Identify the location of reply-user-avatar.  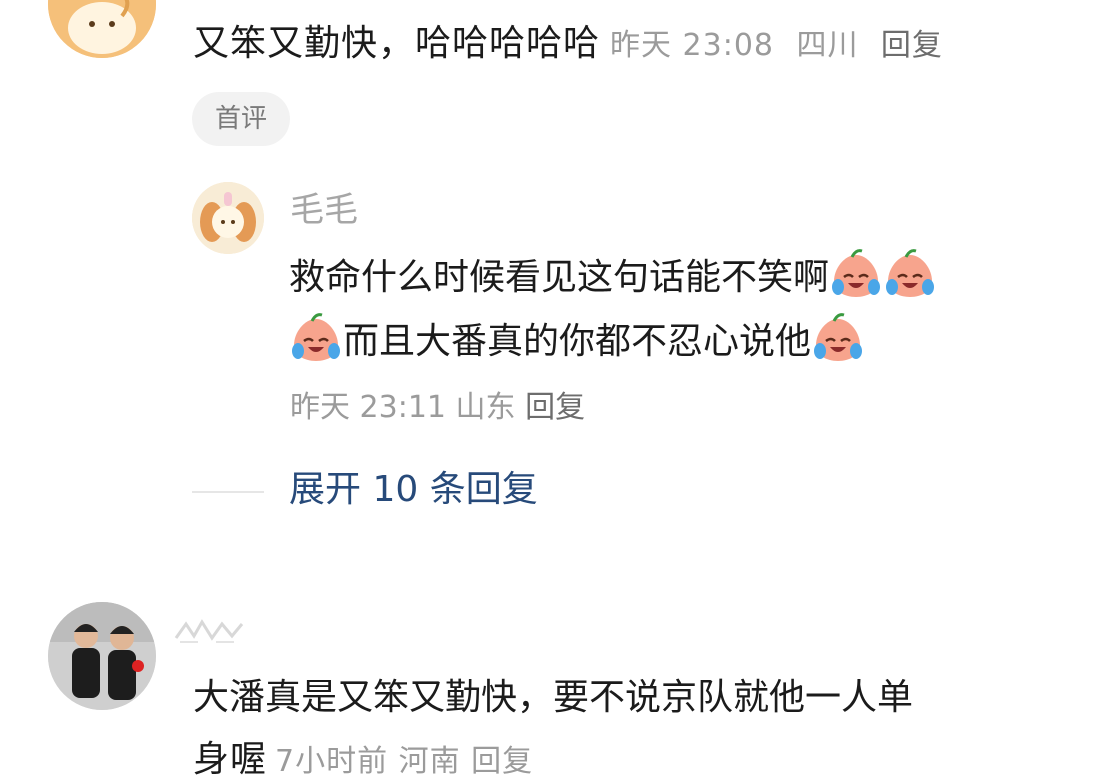
(228, 218).